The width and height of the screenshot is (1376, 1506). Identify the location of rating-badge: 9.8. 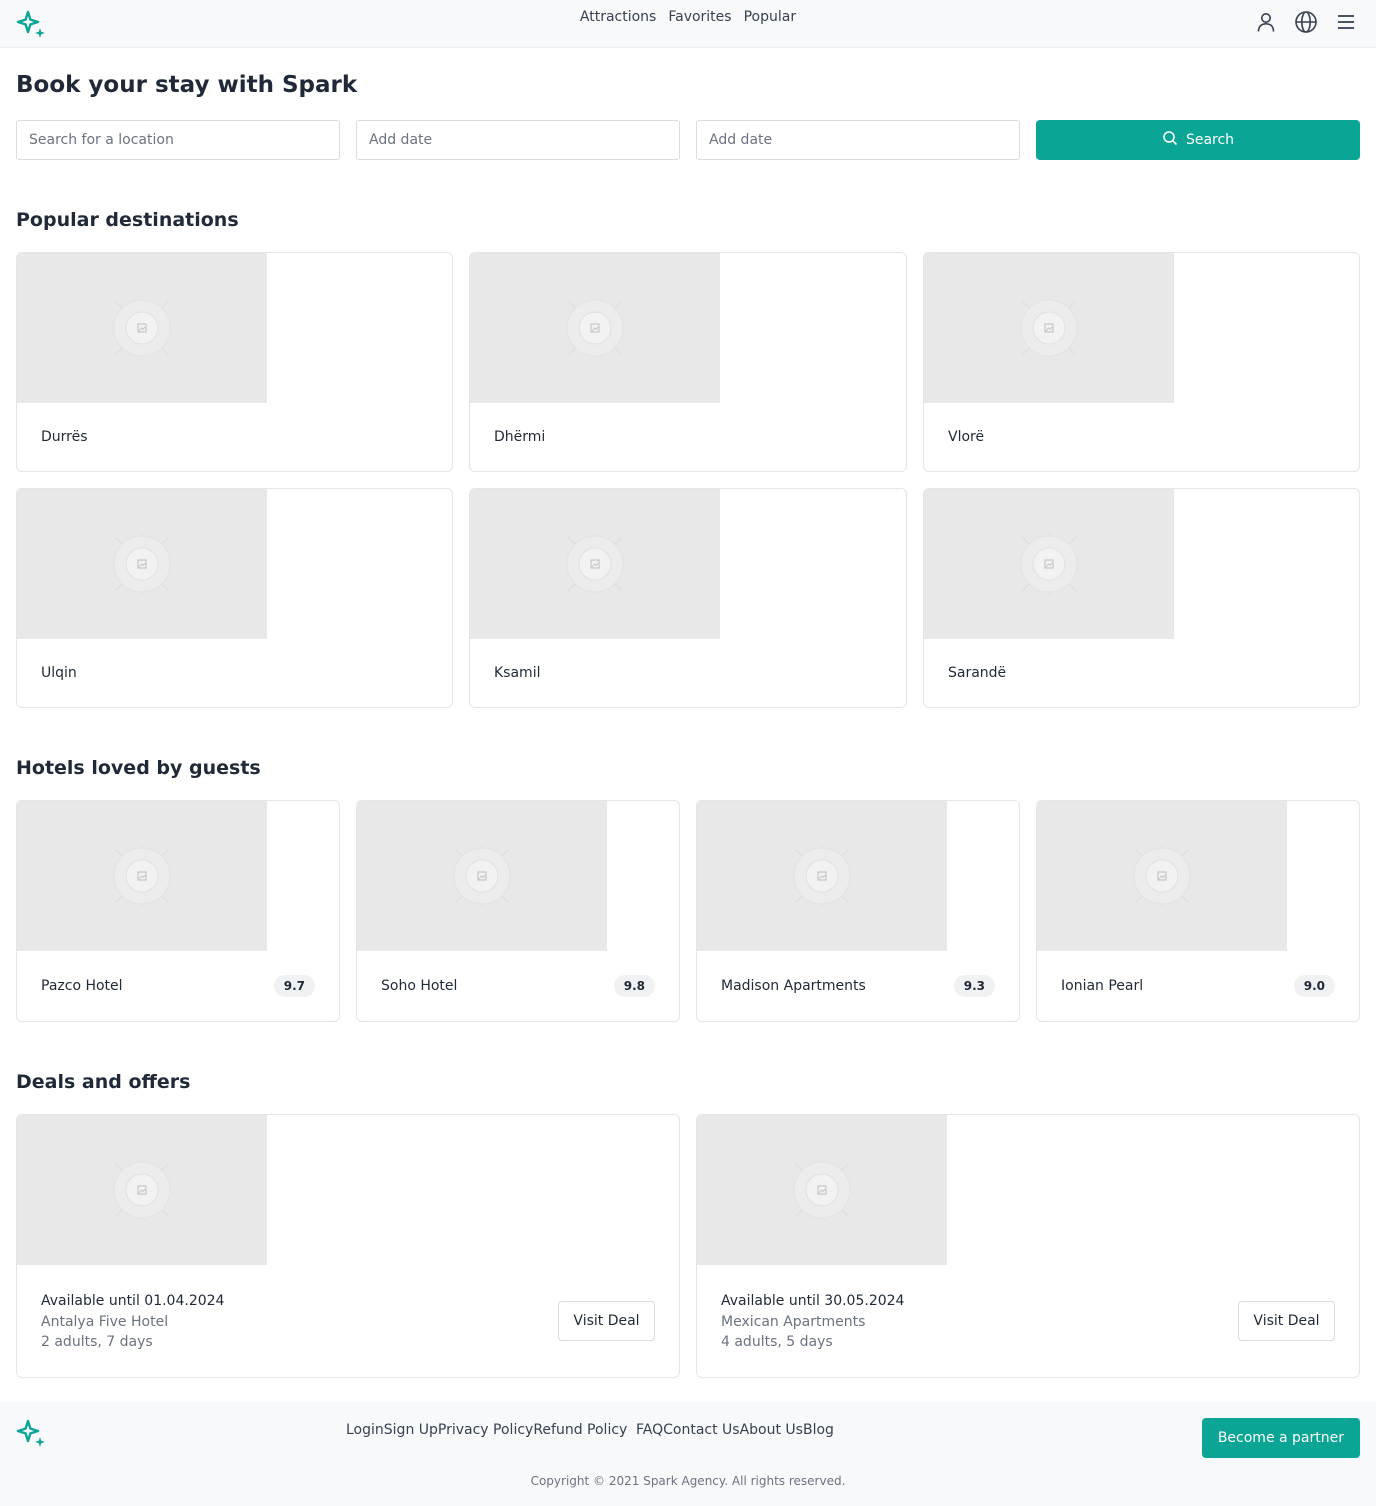
(634, 986).